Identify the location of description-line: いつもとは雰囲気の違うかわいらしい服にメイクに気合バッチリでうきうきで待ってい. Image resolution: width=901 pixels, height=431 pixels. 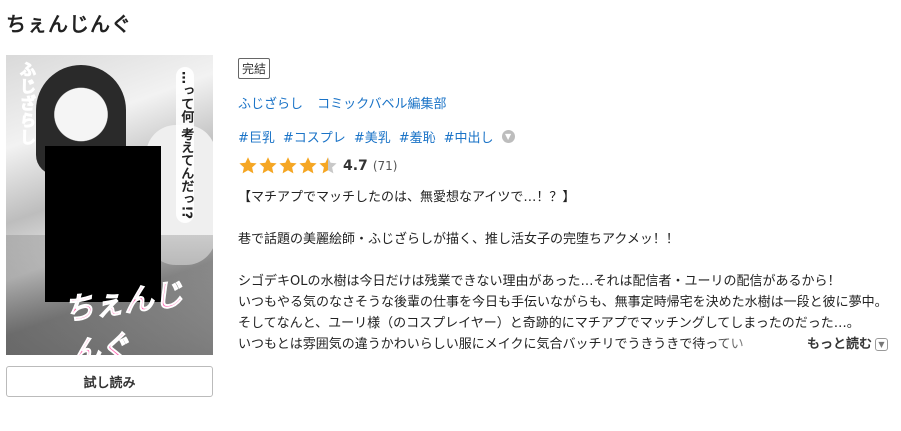
(491, 344).